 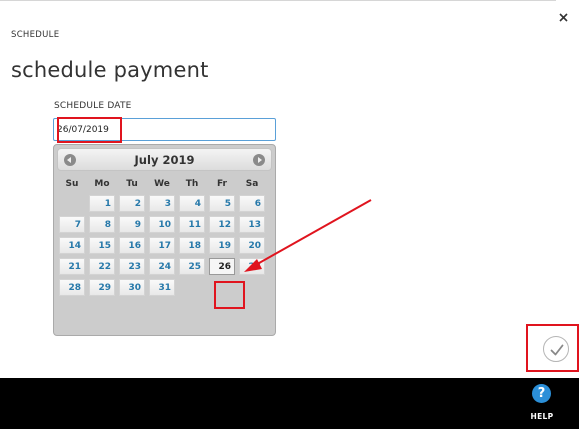 What do you see at coordinates (308, 235) in the screenshot?
I see `annotation-arrow` at bounding box center [308, 235].